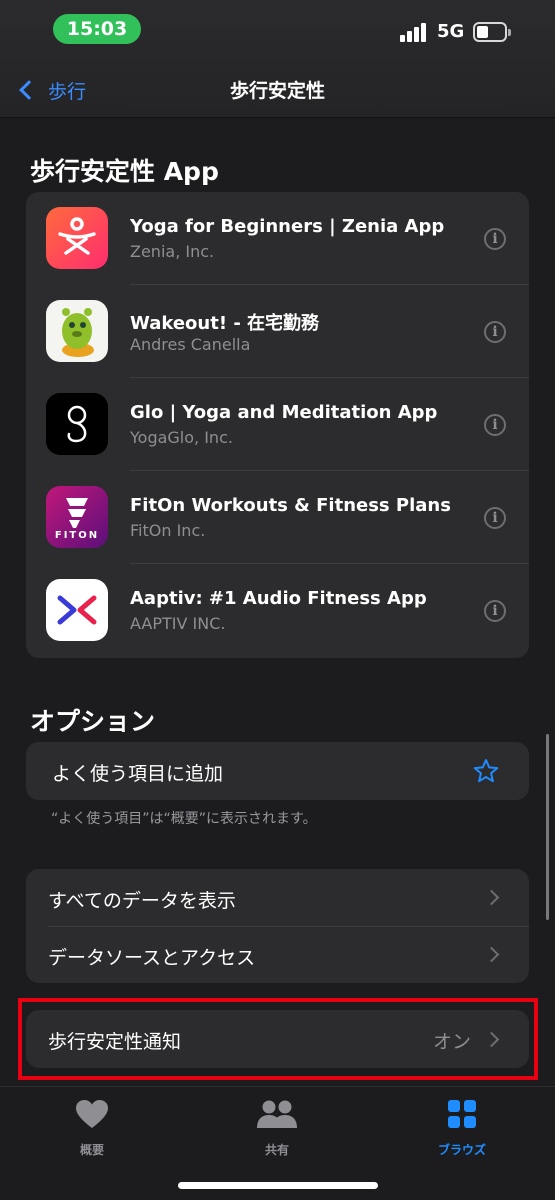 This screenshot has height=1200, width=555. I want to click on app-row-wakeout: Wakeout! - 在宅勤務 Andres Canella i, so click(277, 331).